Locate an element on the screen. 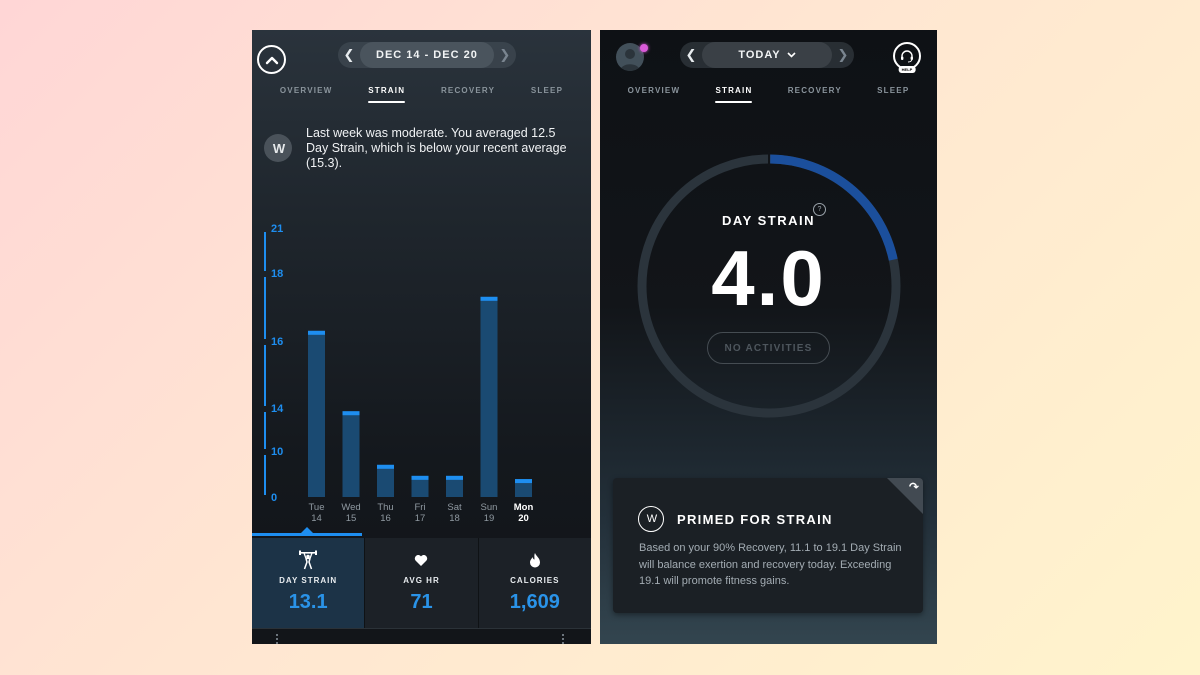 This screenshot has height=675, width=1200. heart-icon is located at coordinates (421, 560).